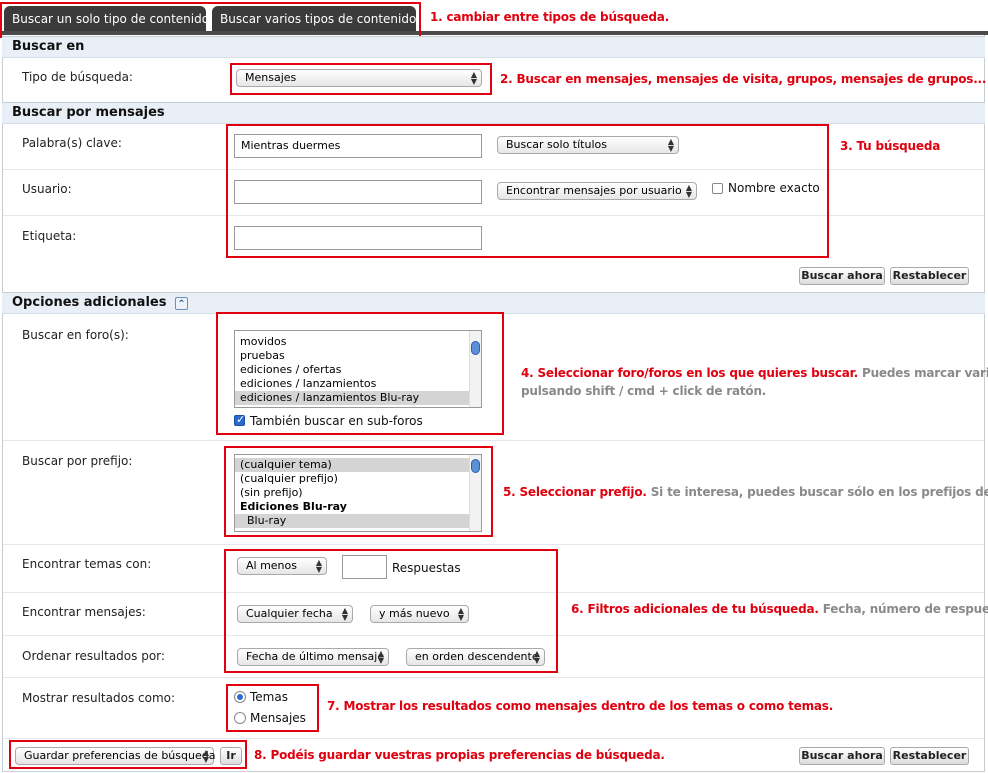 The height and width of the screenshot is (773, 988). What do you see at coordinates (929, 276) in the screenshot?
I see `reset-button-top: Restablecer` at bounding box center [929, 276].